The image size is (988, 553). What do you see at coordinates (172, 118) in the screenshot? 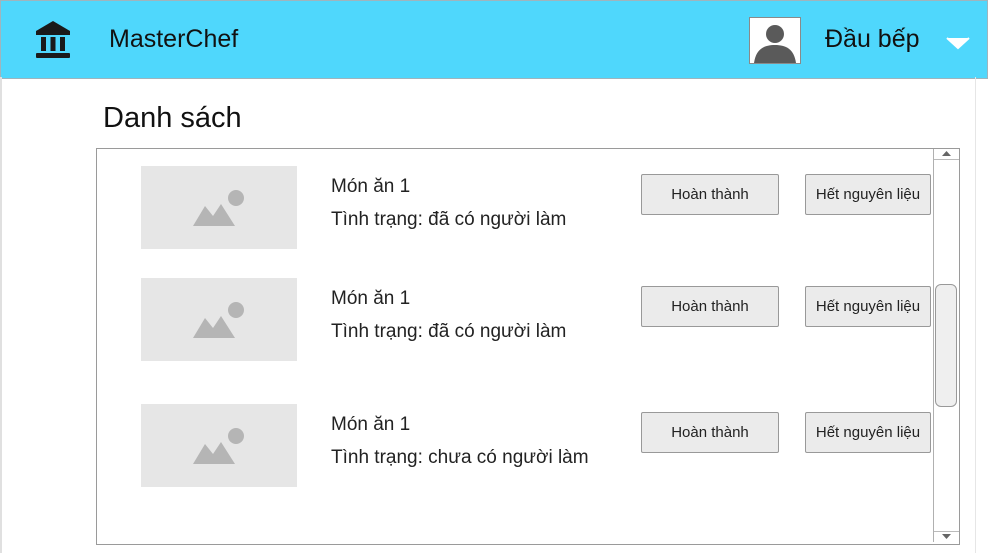
I see `page-title: Danh sách` at bounding box center [172, 118].